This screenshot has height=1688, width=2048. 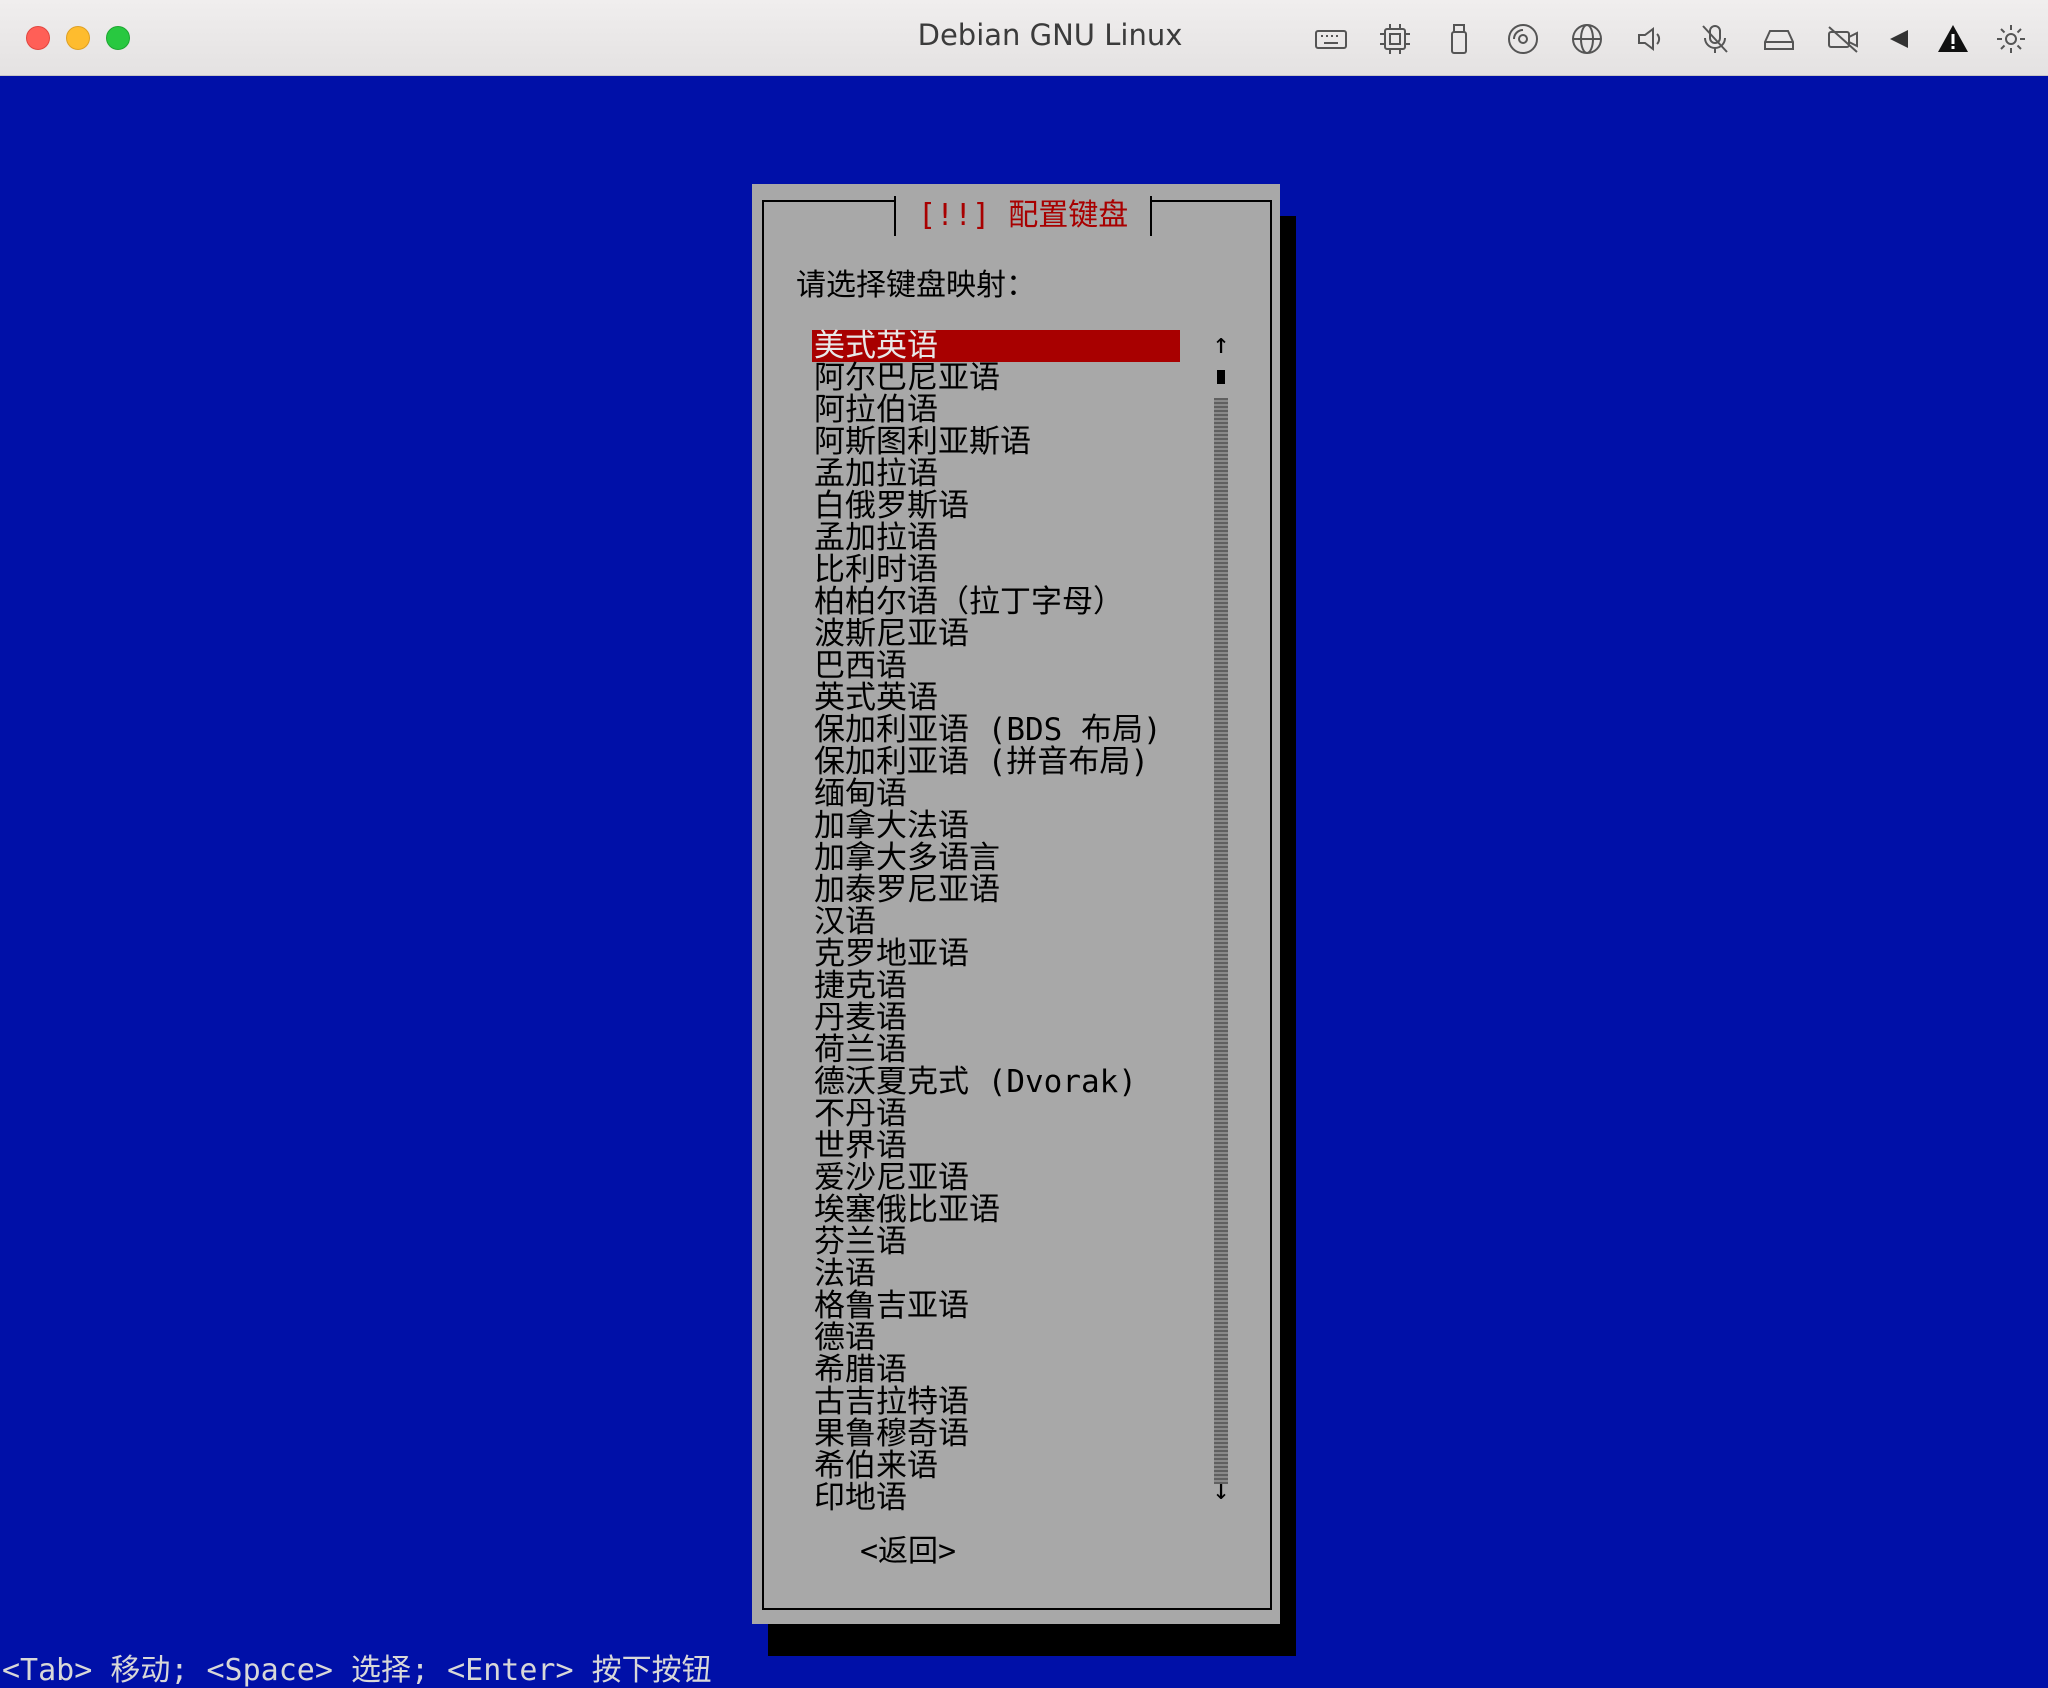 What do you see at coordinates (996, 762) in the screenshot?
I see `keymap-list-item: 保加利亚语 (拼音布局)` at bounding box center [996, 762].